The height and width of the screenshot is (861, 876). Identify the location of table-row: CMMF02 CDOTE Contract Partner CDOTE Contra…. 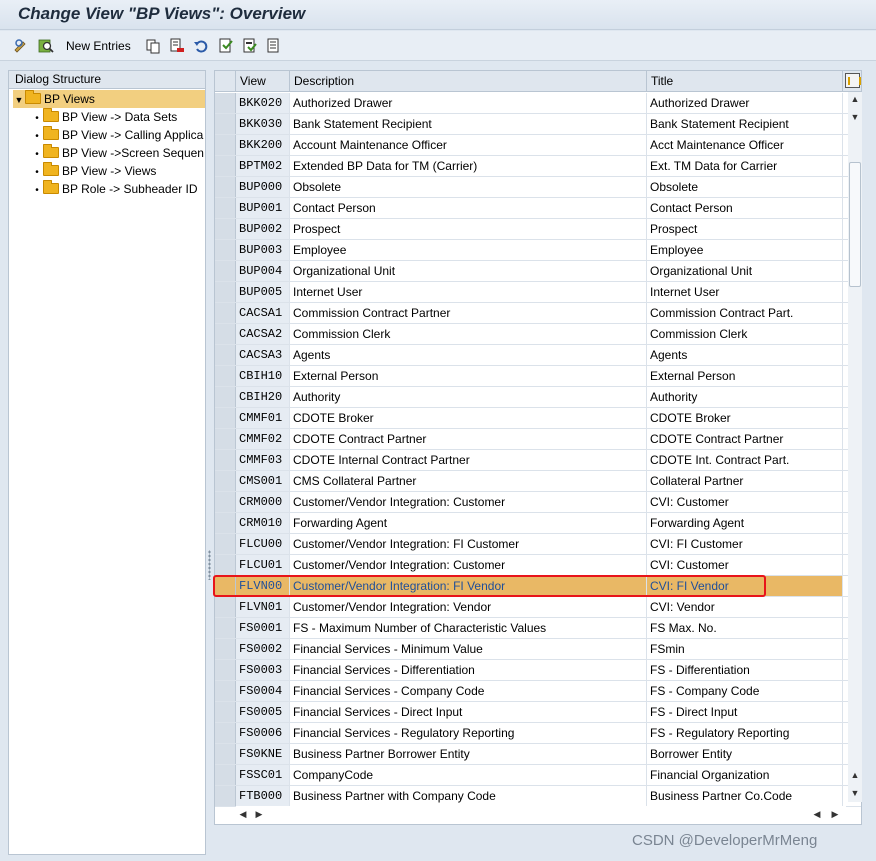
(538, 439).